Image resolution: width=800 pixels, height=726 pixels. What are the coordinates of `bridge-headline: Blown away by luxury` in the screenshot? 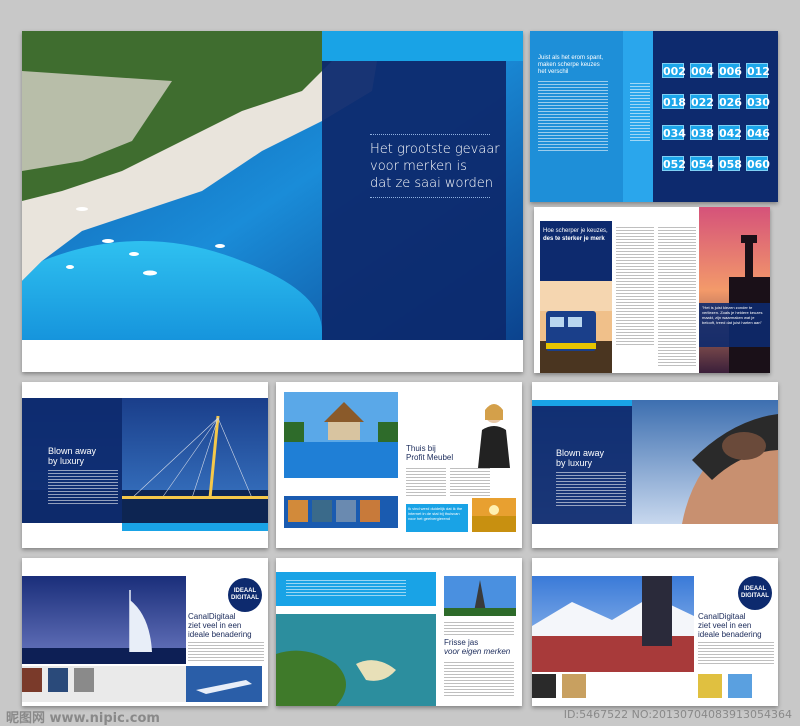 It's located at (83, 456).